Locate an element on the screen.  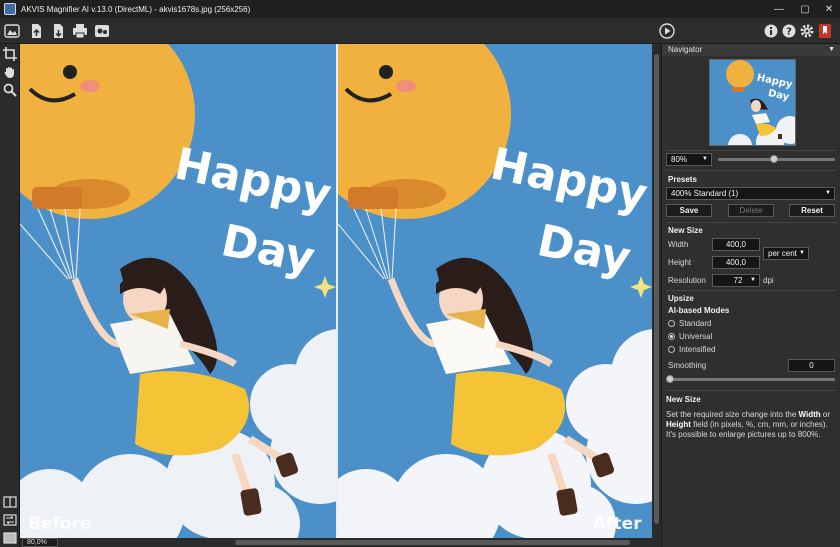
open-file-icon is located at coordinates (36, 31).